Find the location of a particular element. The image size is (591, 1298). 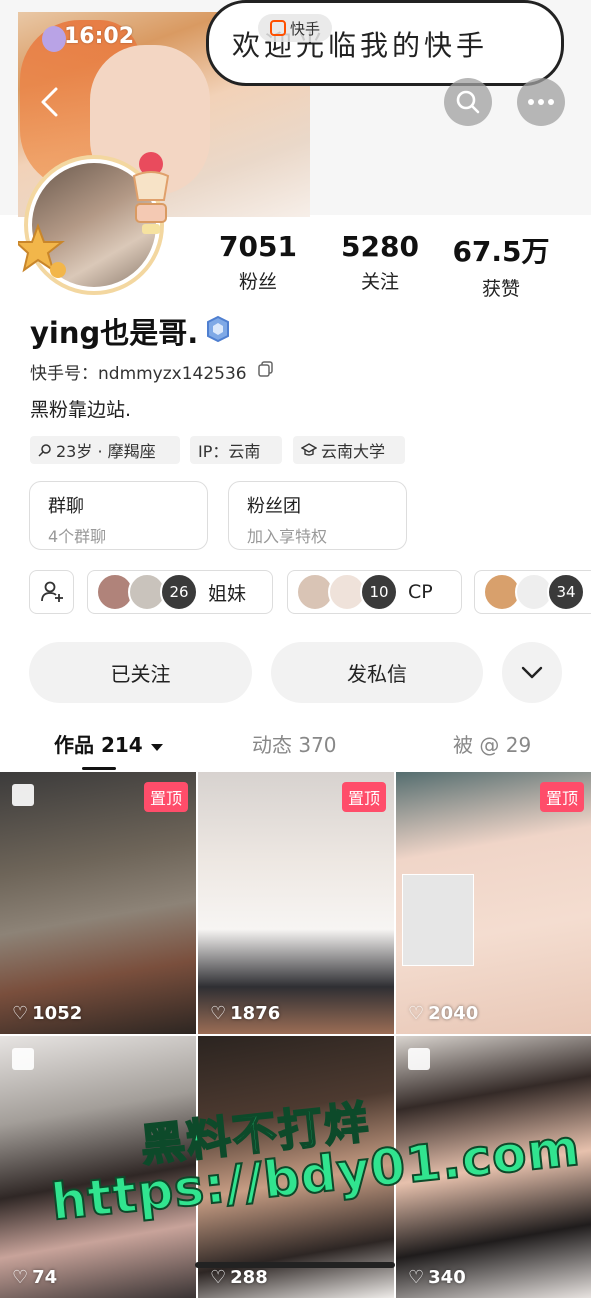

circle-member-count: 26 is located at coordinates (179, 592).